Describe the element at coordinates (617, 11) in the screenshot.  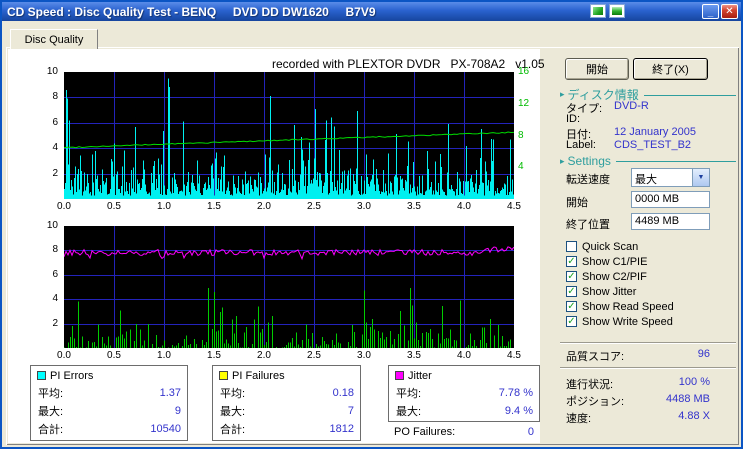
I see `disc-mini-icon` at that location.